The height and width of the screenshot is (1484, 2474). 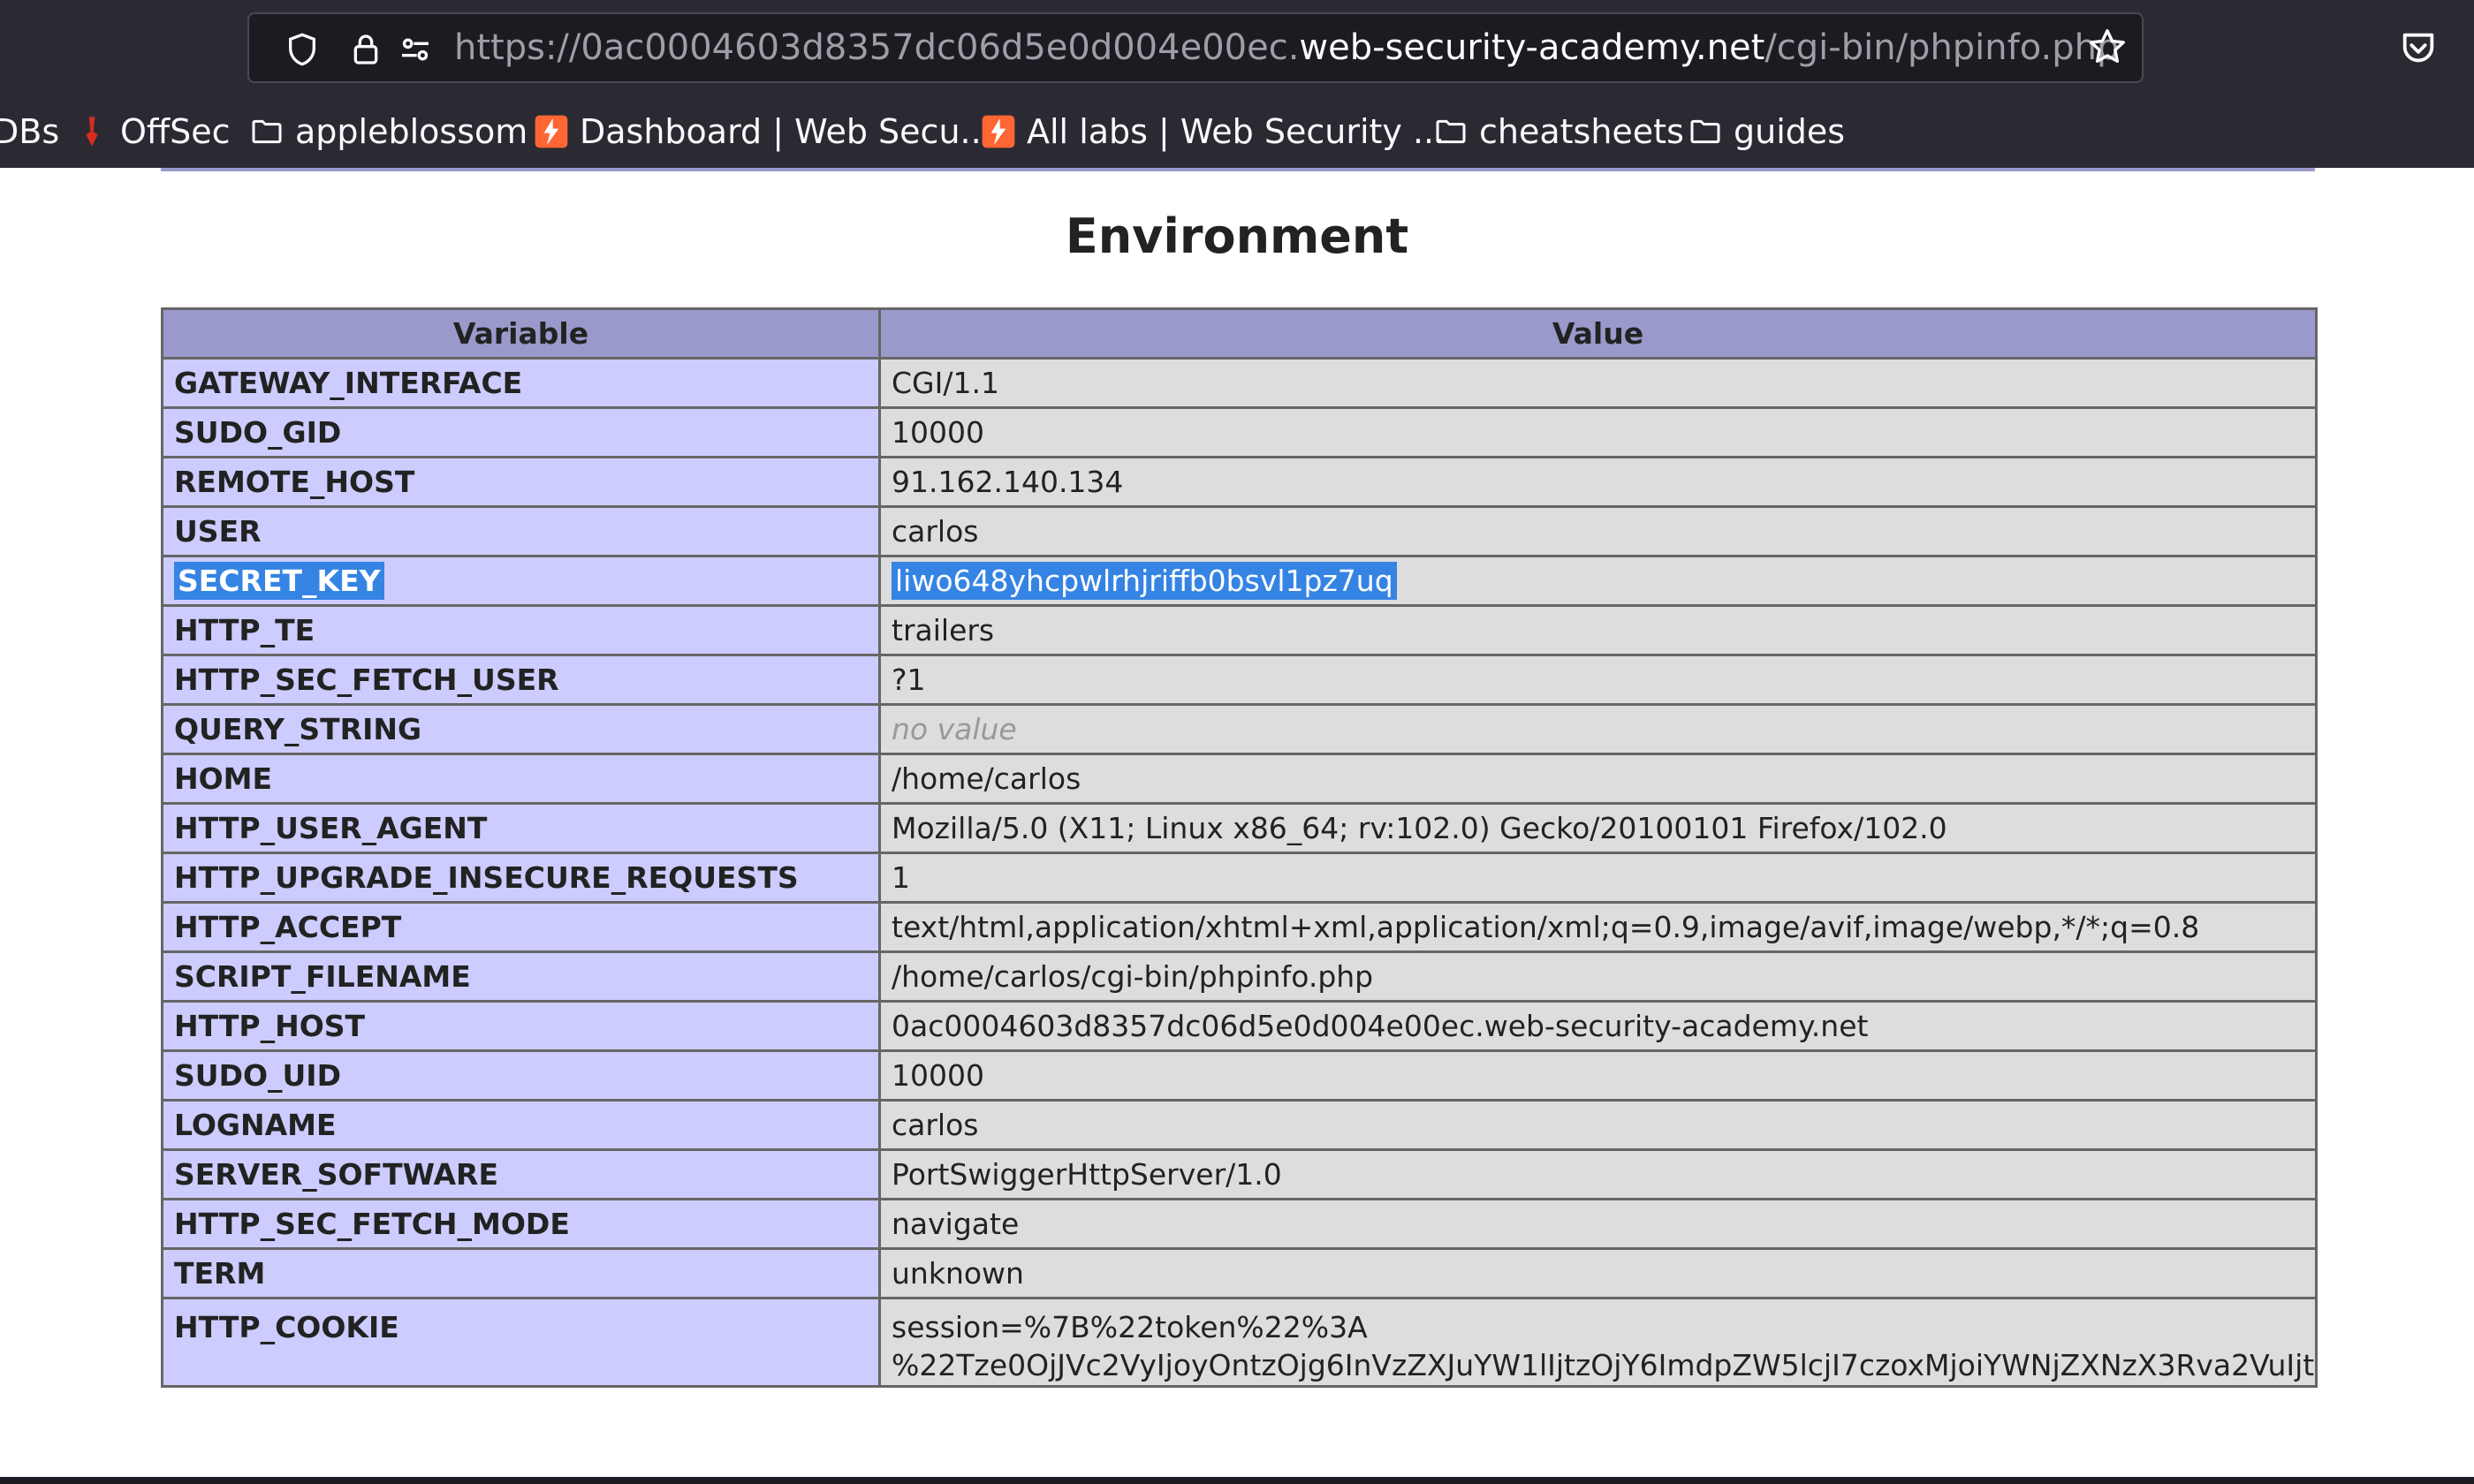 What do you see at coordinates (521, 581) in the screenshot?
I see `variable-name-cell: SECRET_KEY` at bounding box center [521, 581].